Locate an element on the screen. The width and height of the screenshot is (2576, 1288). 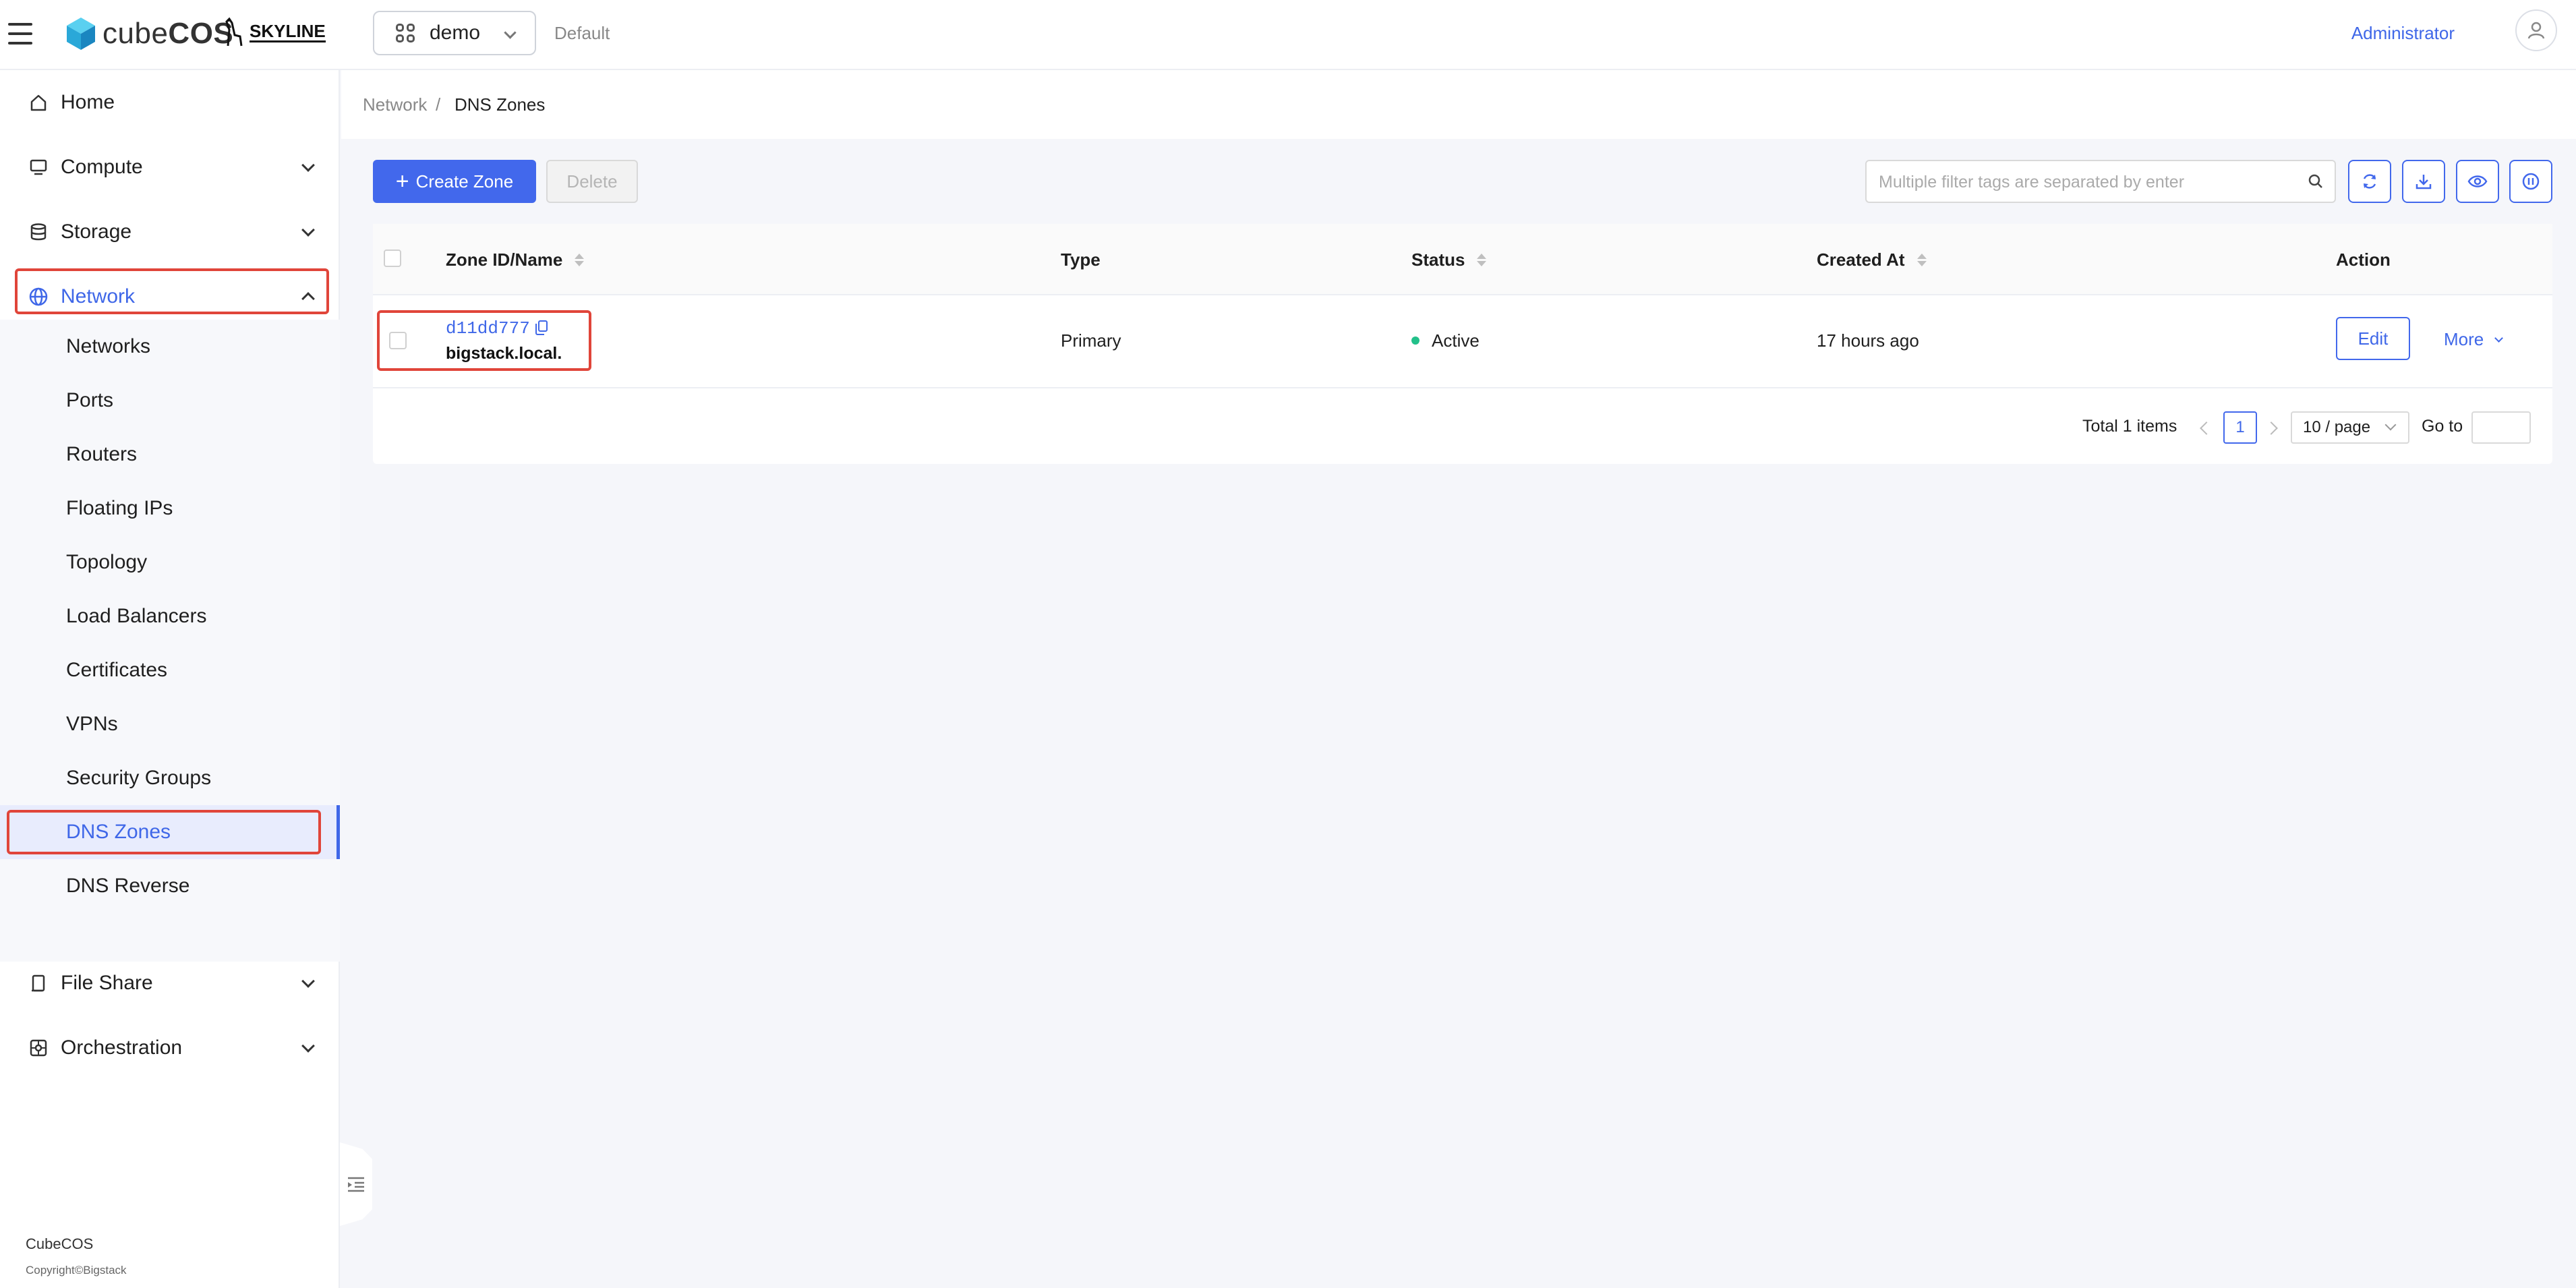
file-share-icon is located at coordinates (38, 983).